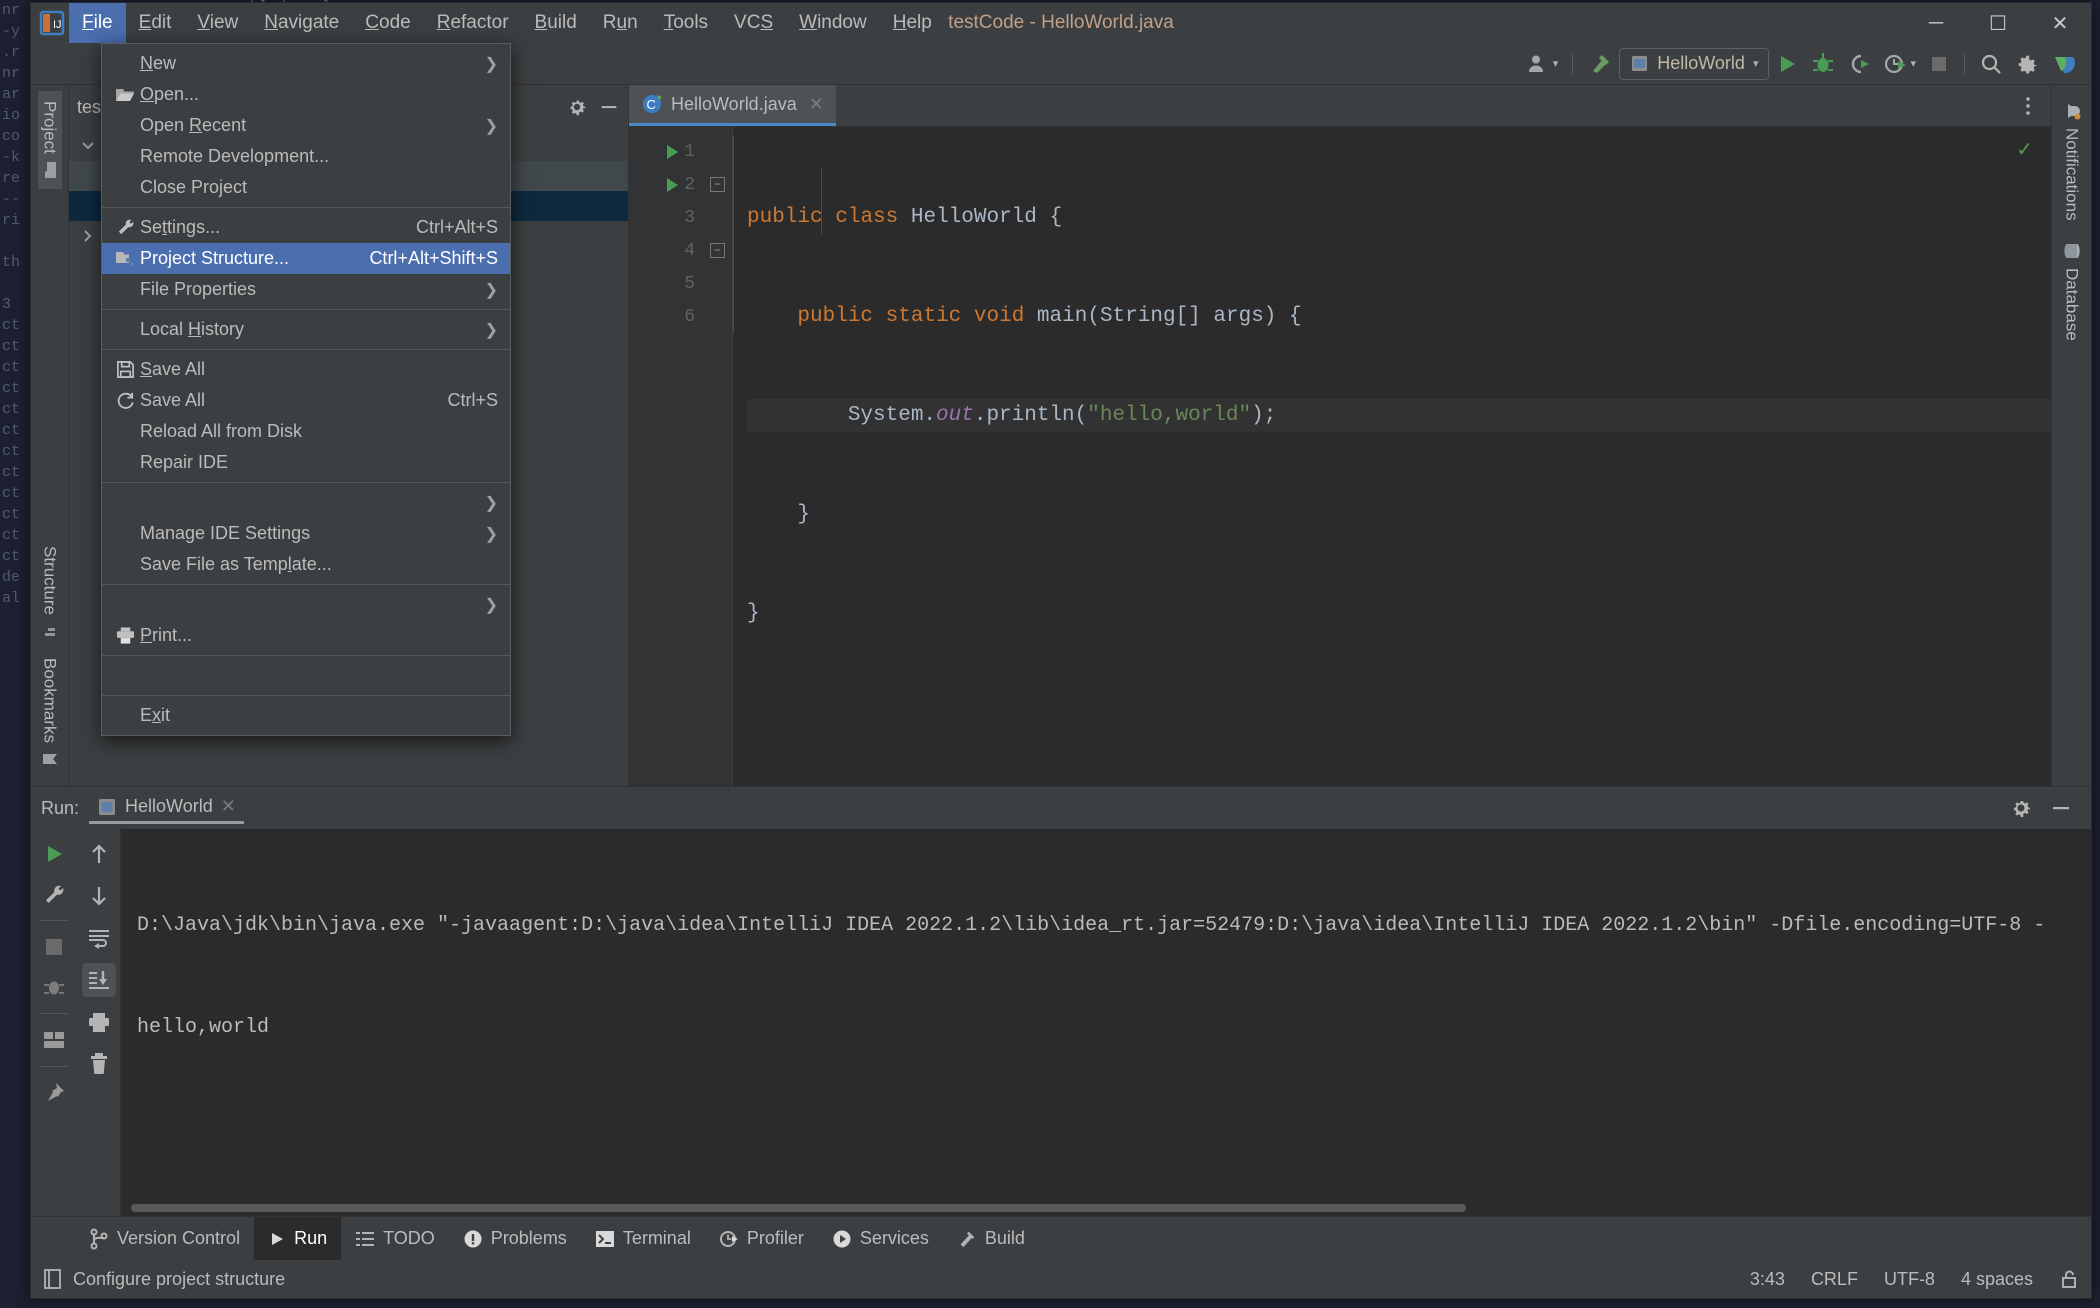 The height and width of the screenshot is (1308, 2100). What do you see at coordinates (2069, 1279) in the screenshot?
I see `unlocked-icon` at bounding box center [2069, 1279].